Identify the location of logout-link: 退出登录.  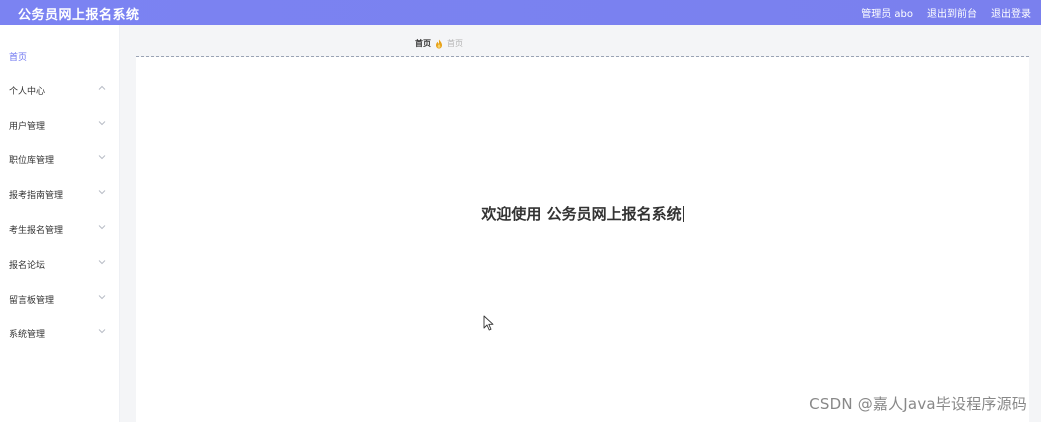
(1011, 12).